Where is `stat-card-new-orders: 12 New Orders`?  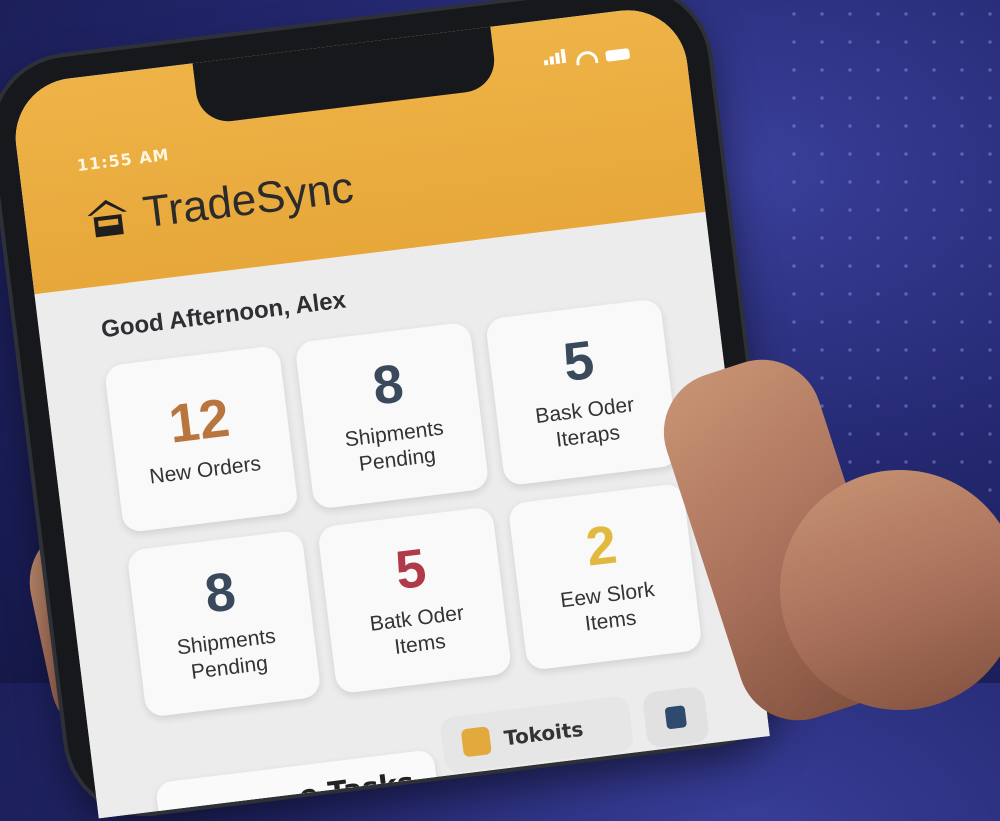 stat-card-new-orders: 12 New Orders is located at coordinates (201, 439).